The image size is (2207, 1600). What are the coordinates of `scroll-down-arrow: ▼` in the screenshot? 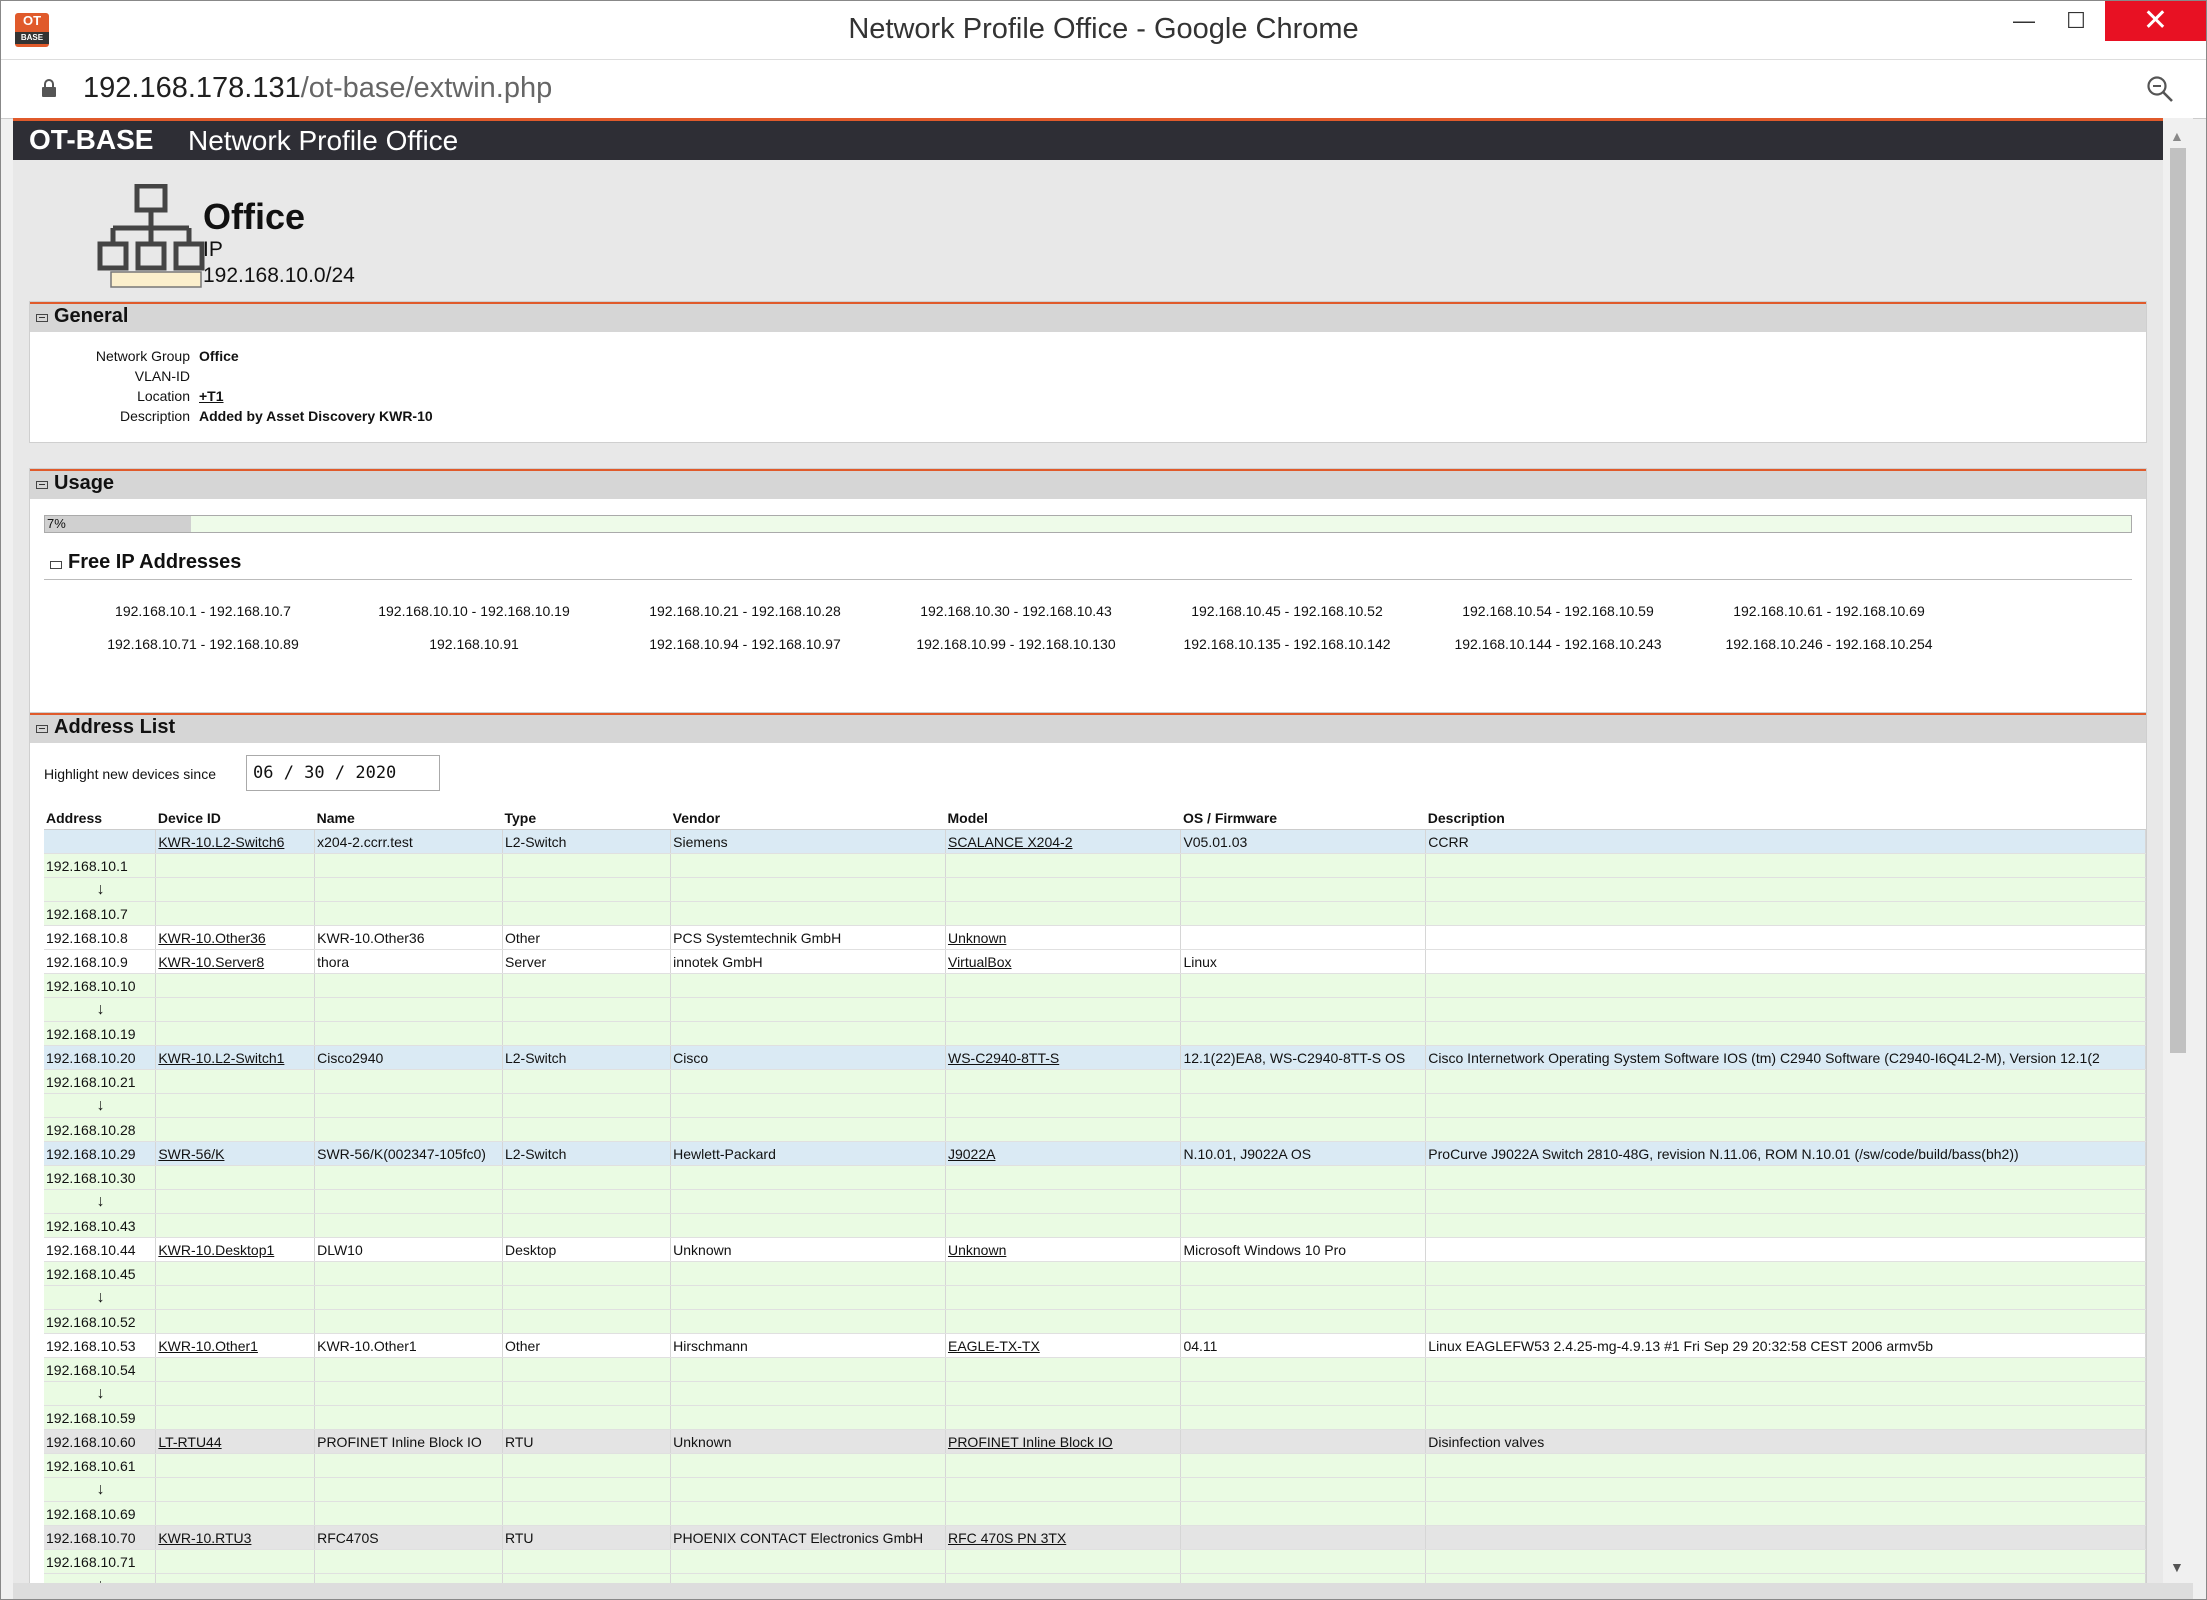 It's located at (2177, 1567).